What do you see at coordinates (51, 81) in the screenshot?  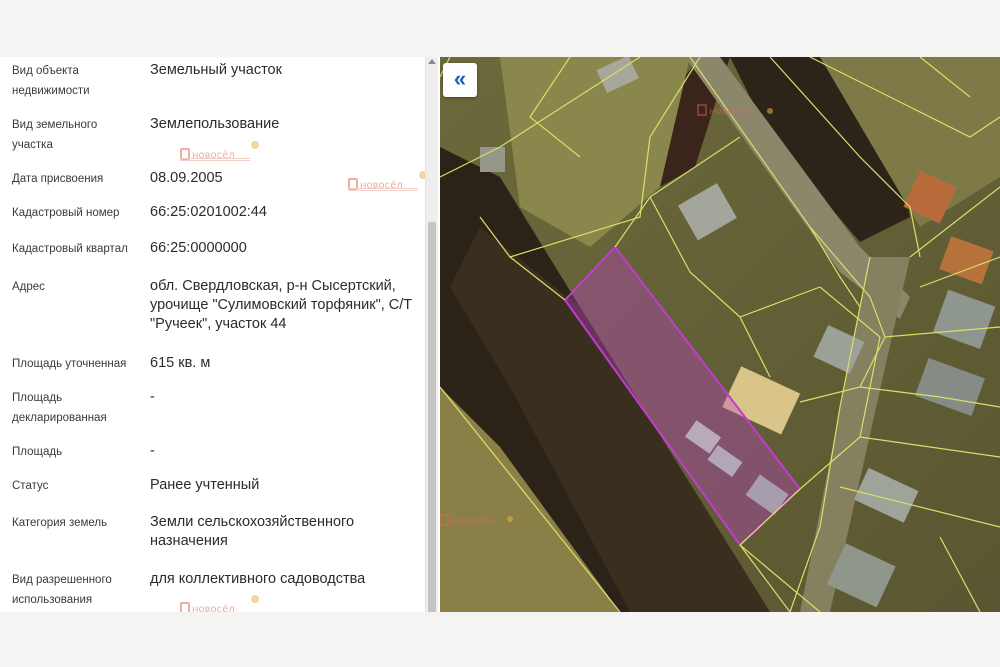 I see `label-object-type: Вид объекта недвижимости` at bounding box center [51, 81].